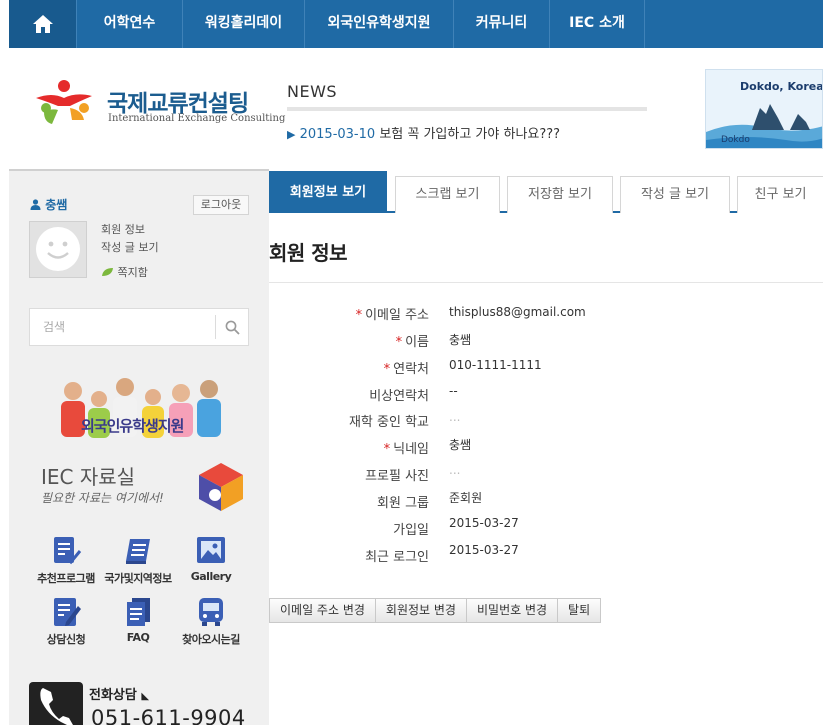  I want to click on member-actions: 이메일 주소 변경 회원정보 변경 비밀번호 변경 탈퇴, so click(435, 610).